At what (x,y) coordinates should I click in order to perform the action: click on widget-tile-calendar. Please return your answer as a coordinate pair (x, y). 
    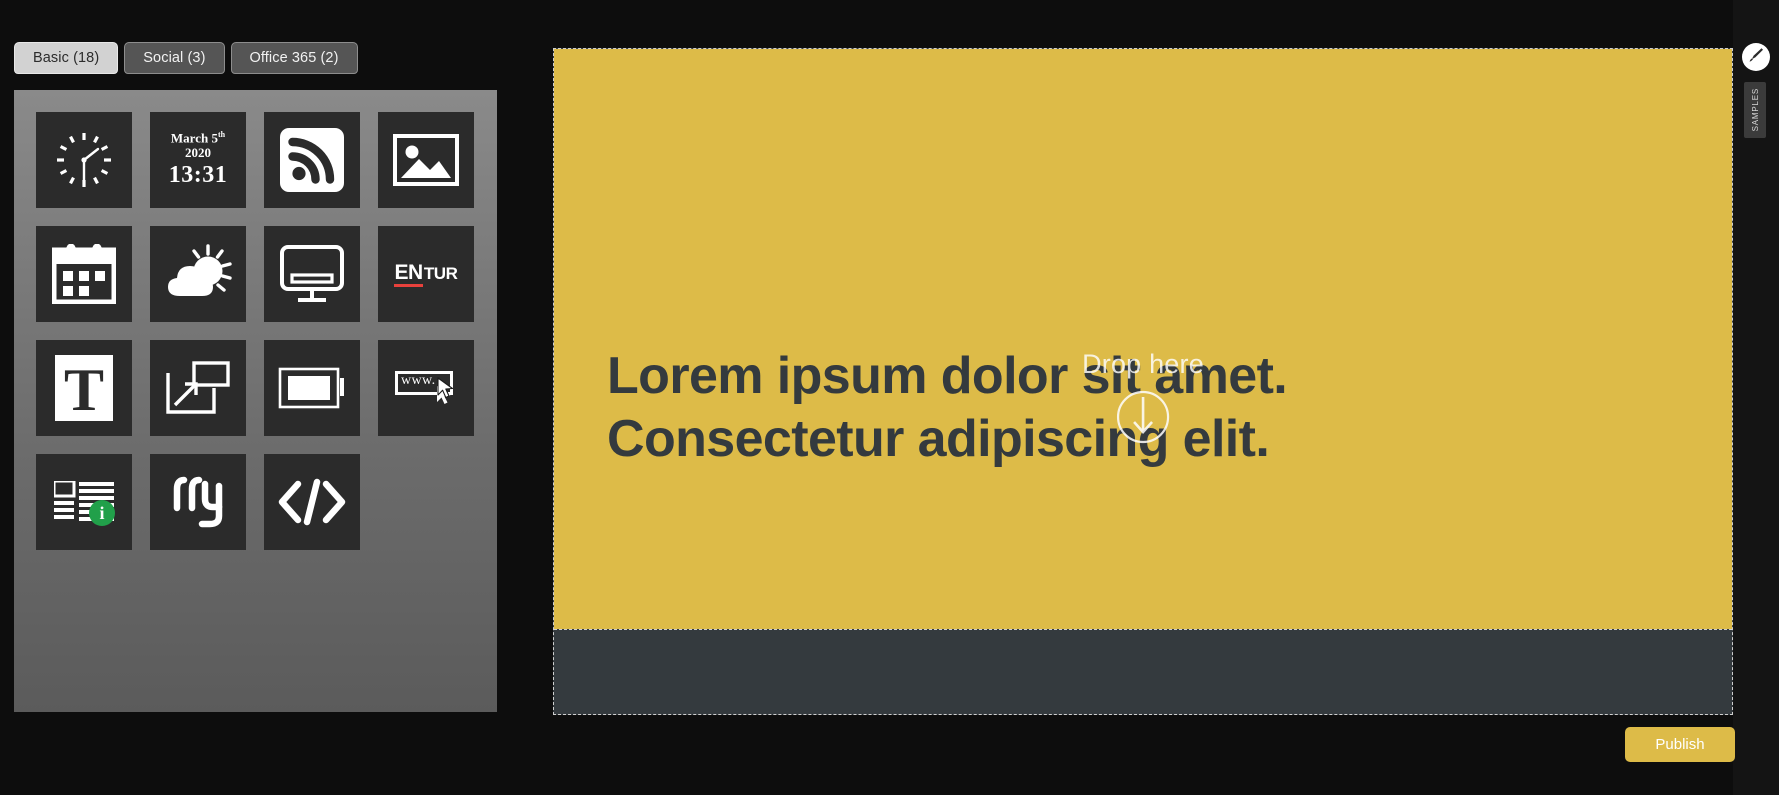
    Looking at the image, I should click on (84, 274).